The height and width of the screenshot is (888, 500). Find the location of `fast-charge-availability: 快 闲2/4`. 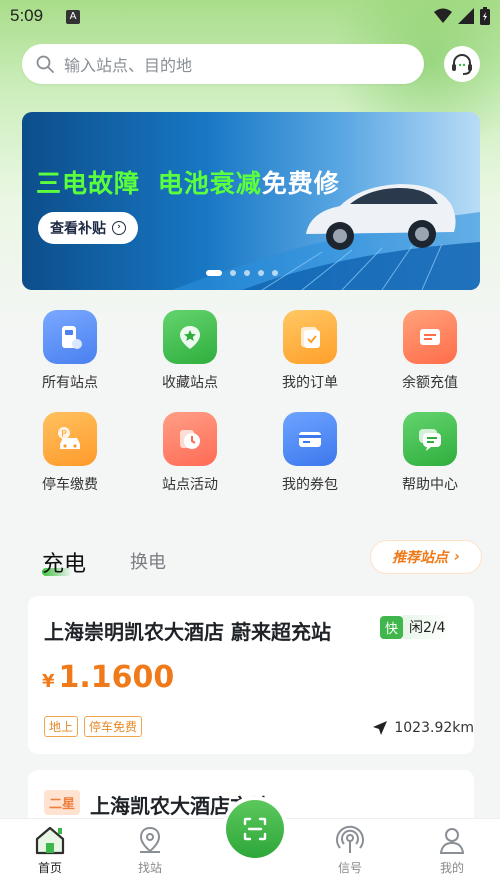

fast-charge-availability: 快 闲2/4 is located at coordinates (416, 627).